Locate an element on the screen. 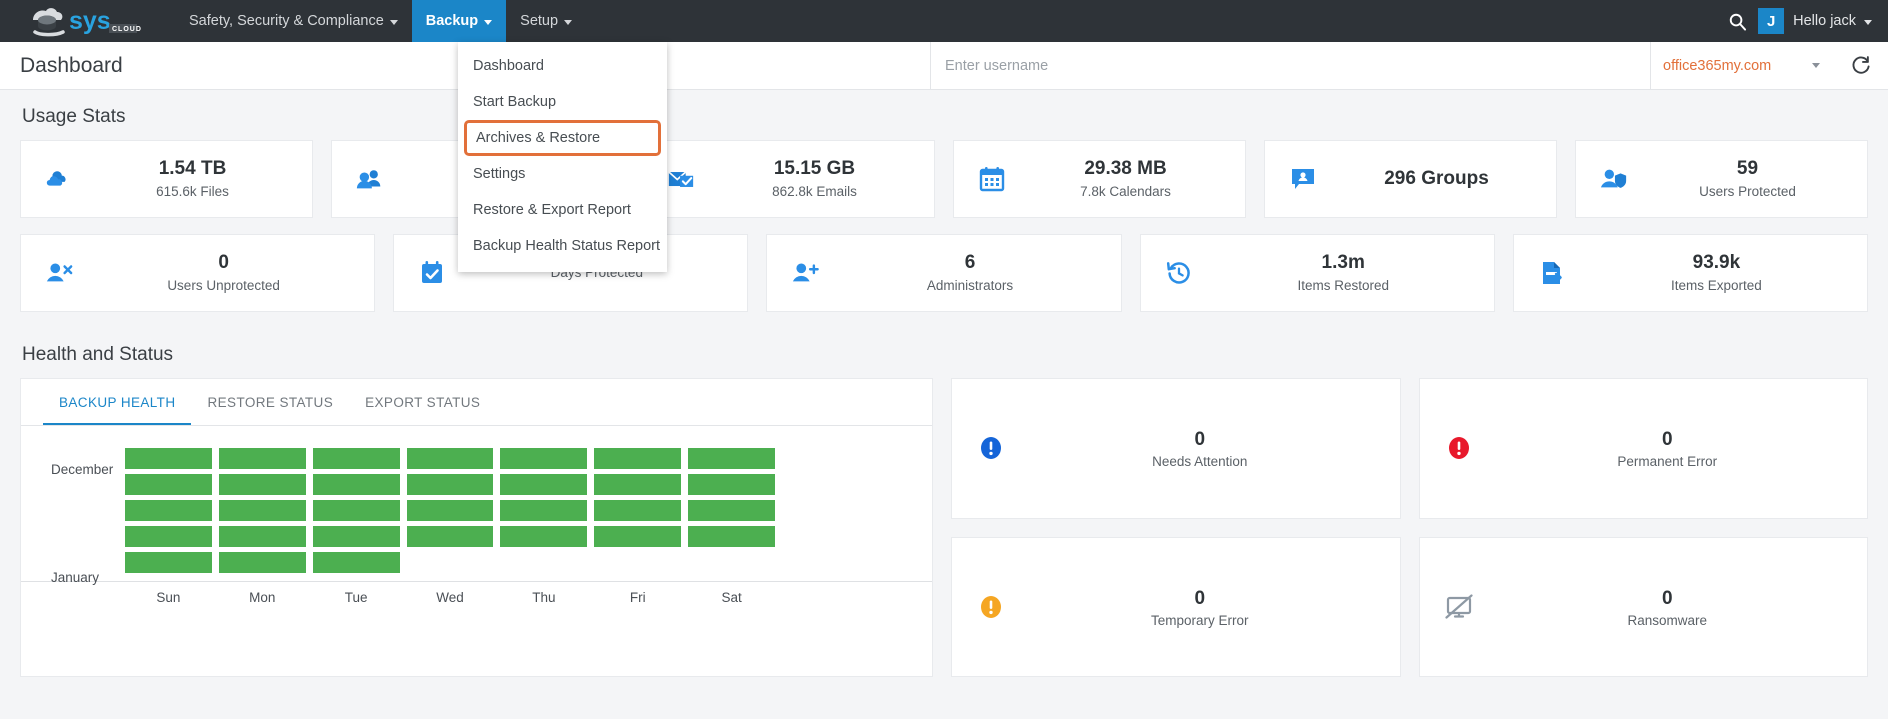 Image resolution: width=1888 pixels, height=719 pixels. menu-item-archives-and-restore: Archives & Restore is located at coordinates (562, 138).